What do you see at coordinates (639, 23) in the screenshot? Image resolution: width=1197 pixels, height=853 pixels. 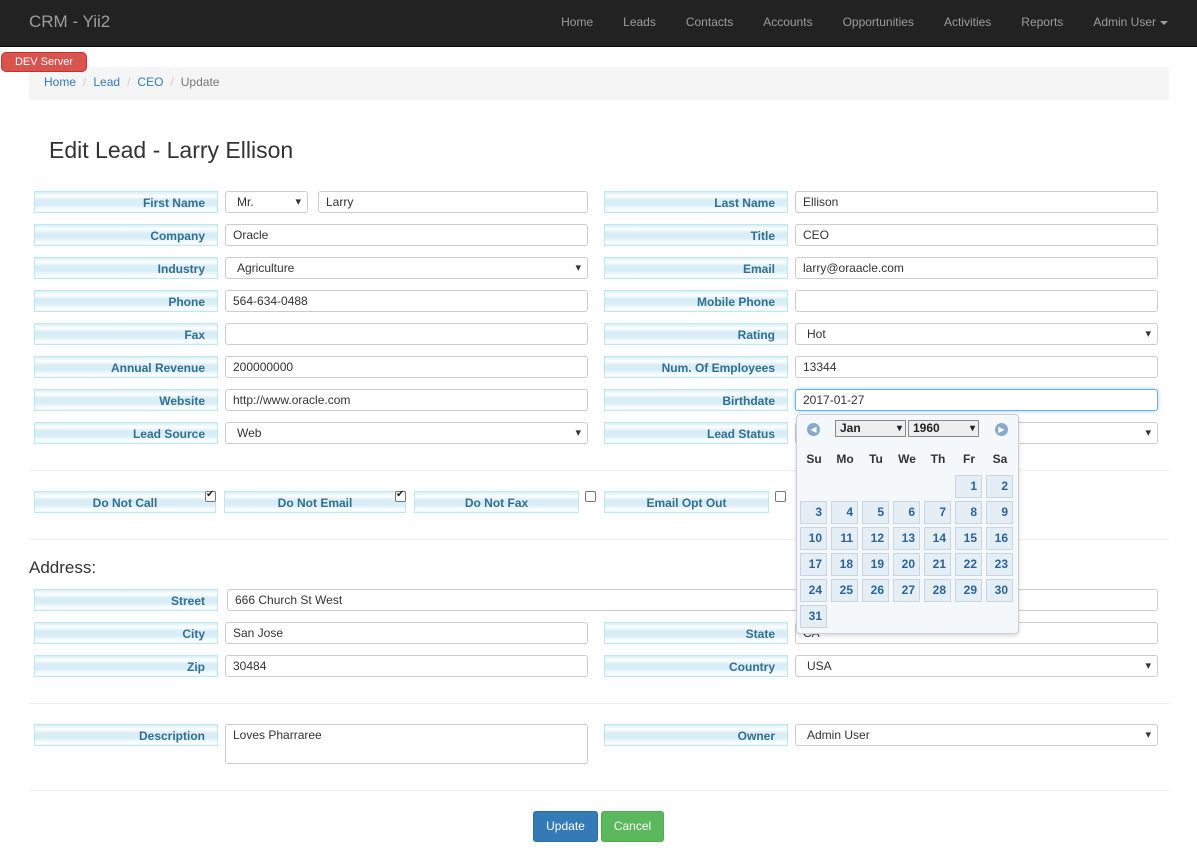 I see `nav-leads: Leads` at bounding box center [639, 23].